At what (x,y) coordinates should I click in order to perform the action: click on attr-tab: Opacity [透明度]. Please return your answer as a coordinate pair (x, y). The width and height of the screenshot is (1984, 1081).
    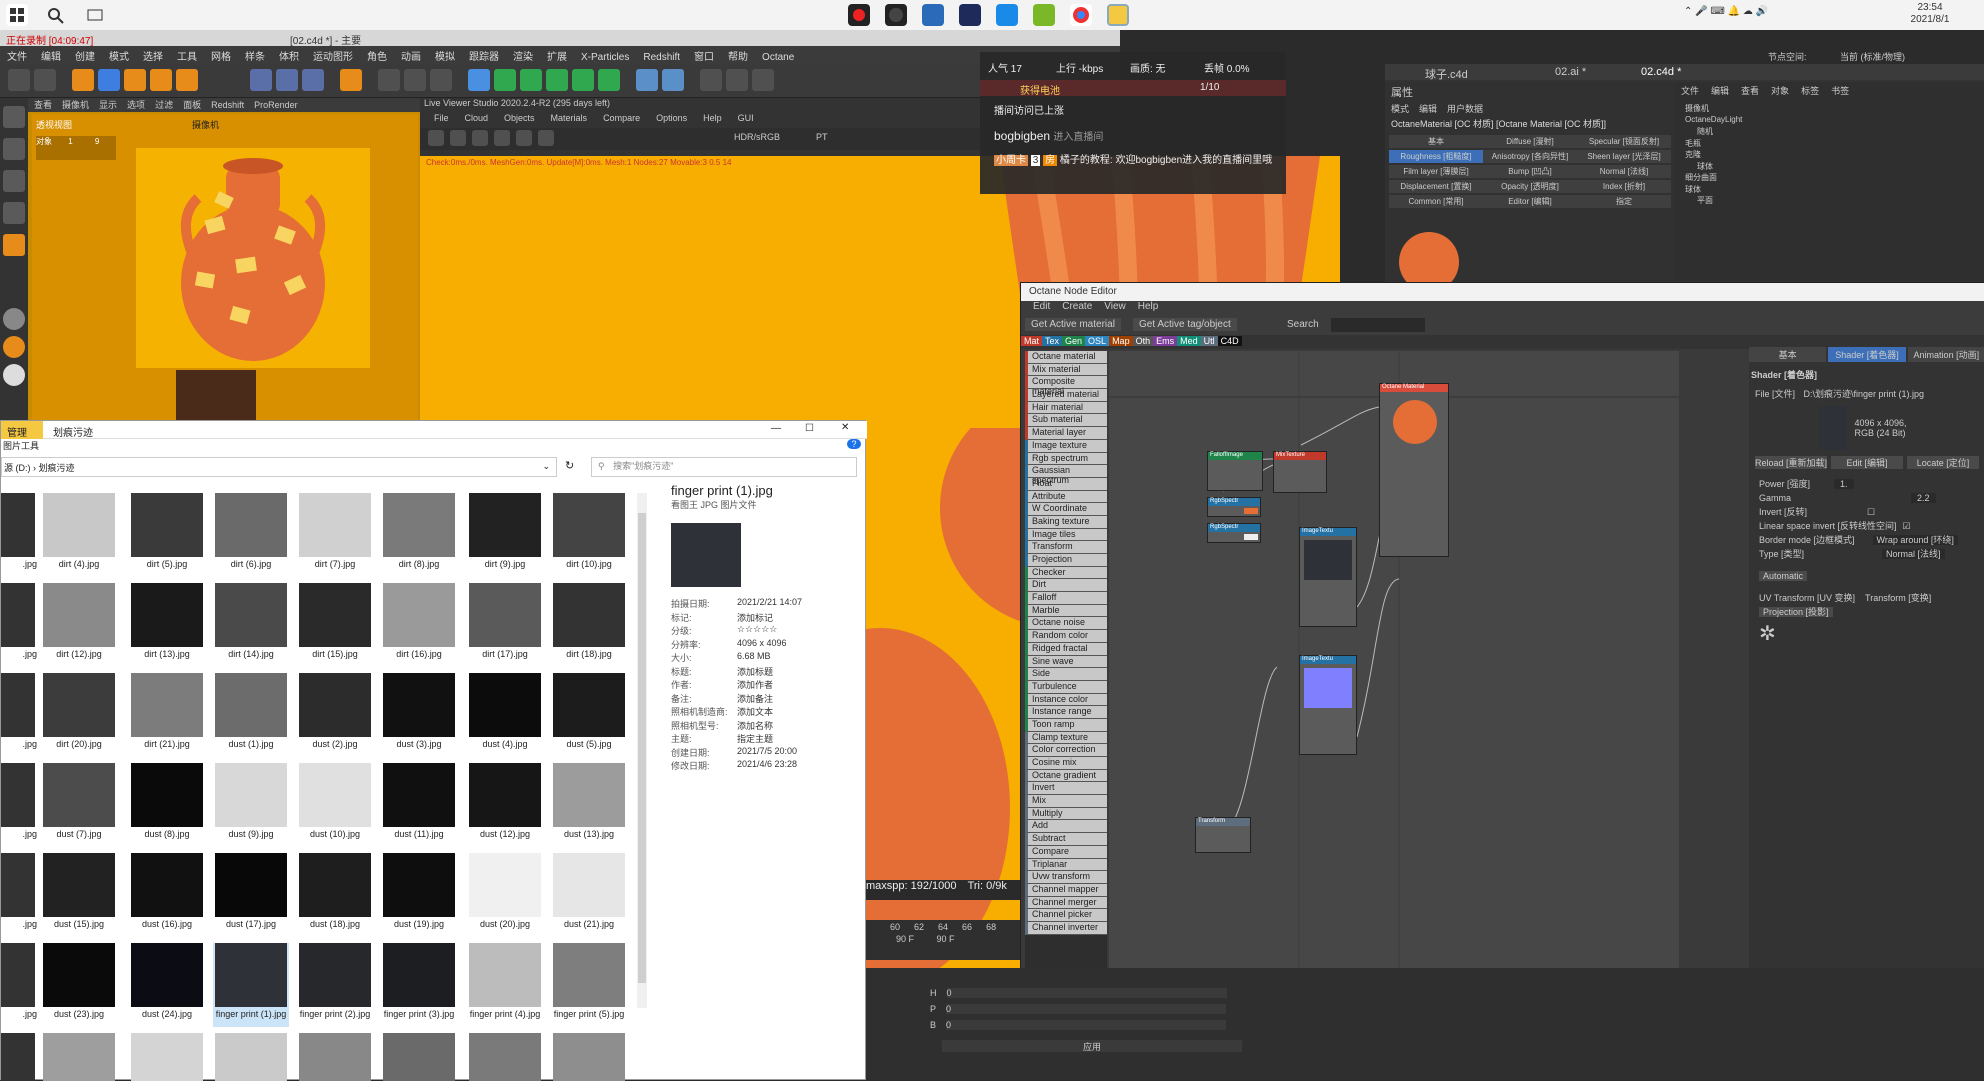
    Looking at the image, I should click on (1530, 186).